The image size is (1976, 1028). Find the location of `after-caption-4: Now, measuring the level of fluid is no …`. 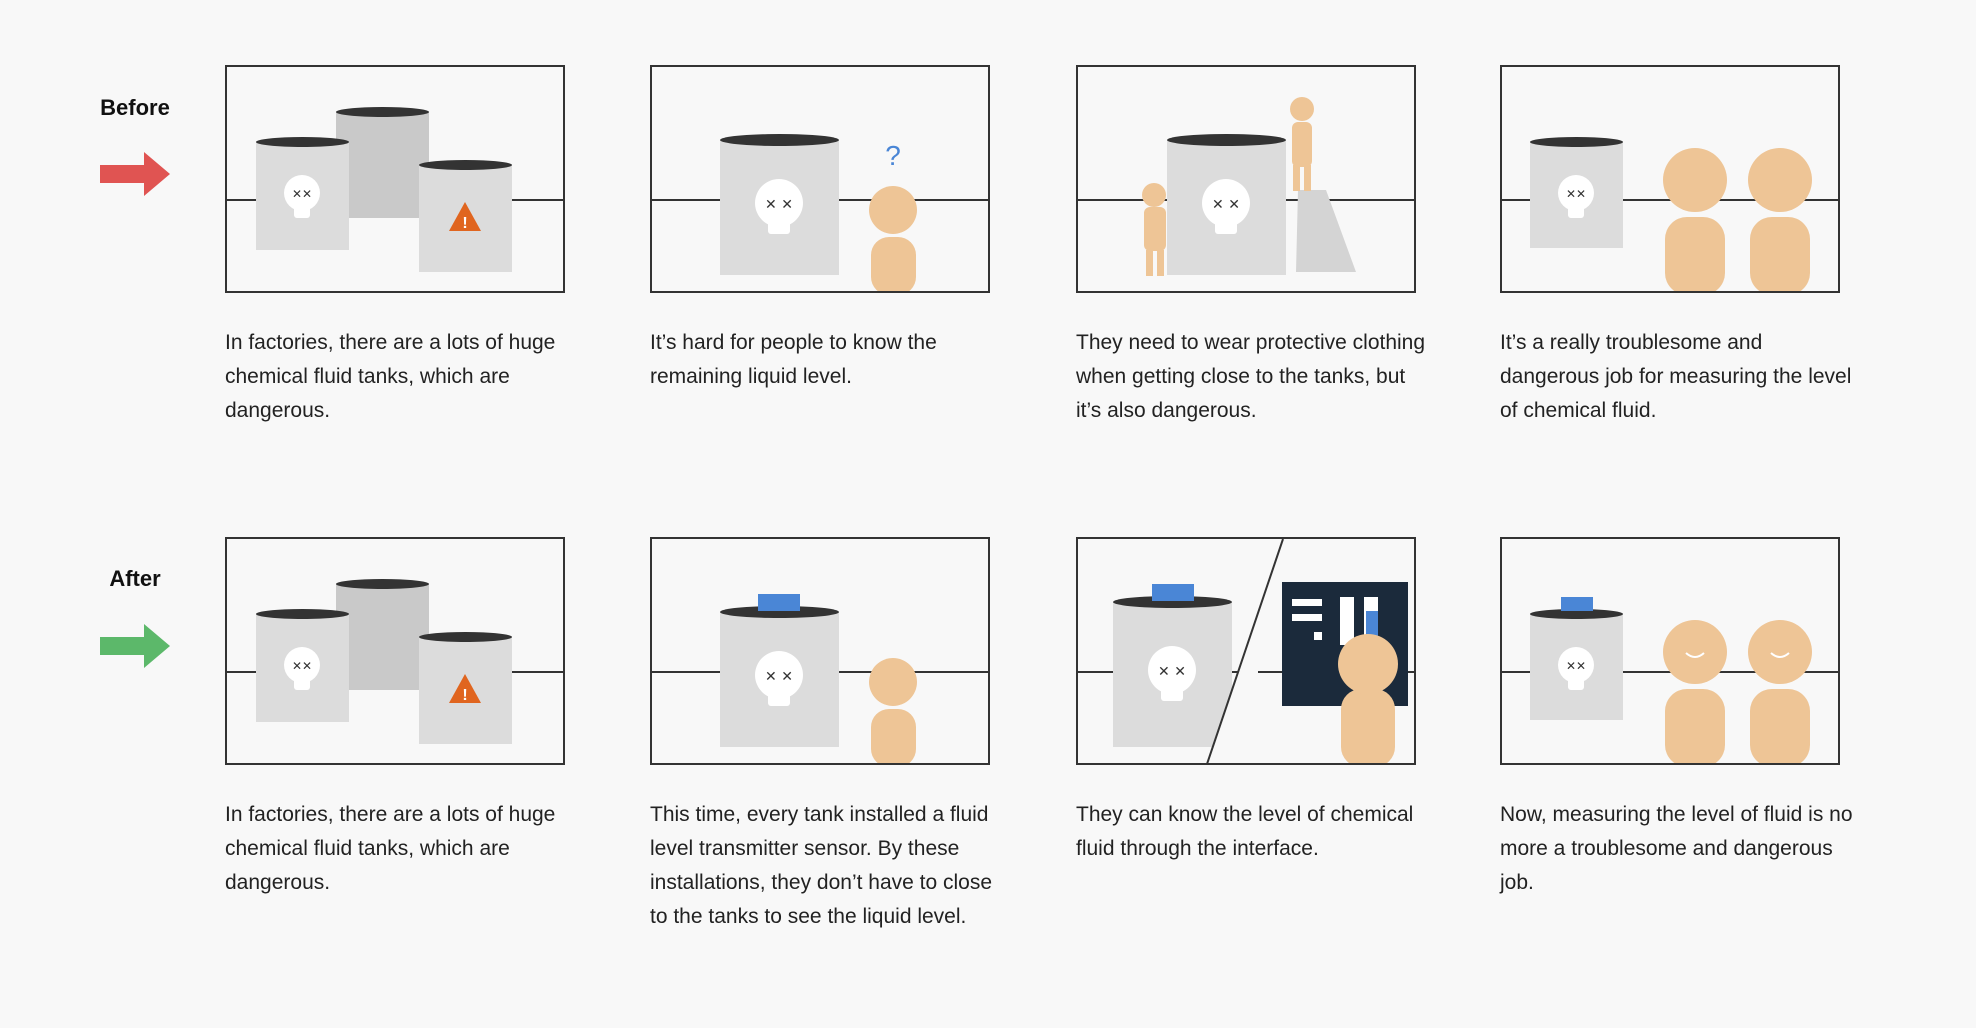

after-caption-4: Now, measuring the level of fluid is no … is located at coordinates (1676, 848).